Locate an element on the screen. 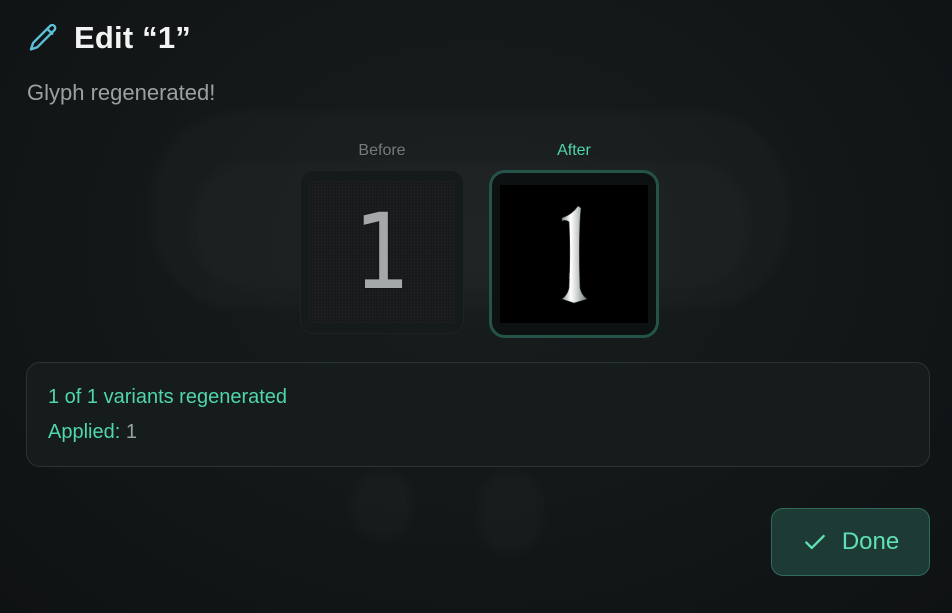  after-glyph-canvas: 1 is located at coordinates (574, 254).